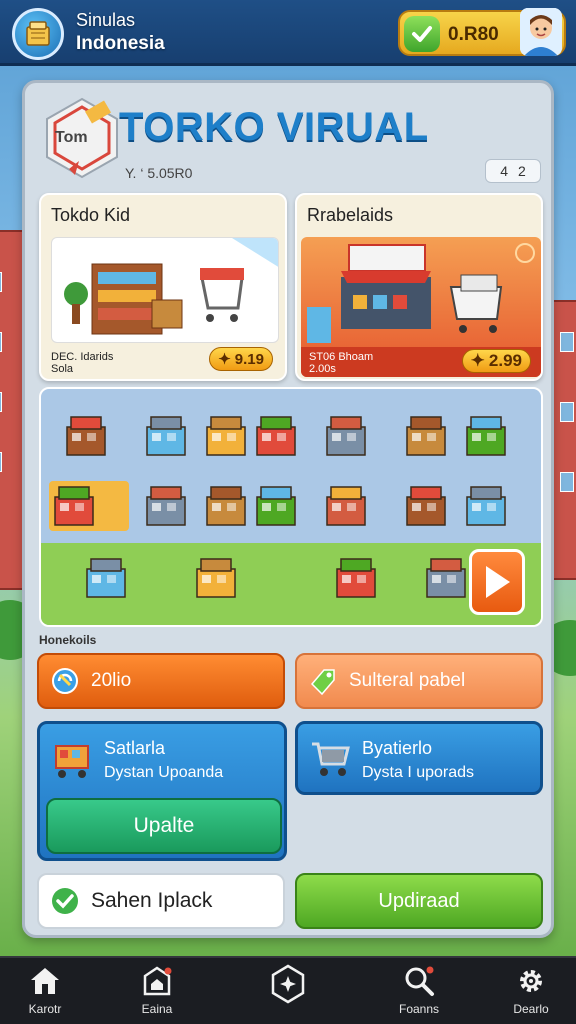  What do you see at coordinates (65, 901) in the screenshot?
I see `check-circle-icon` at bounding box center [65, 901].